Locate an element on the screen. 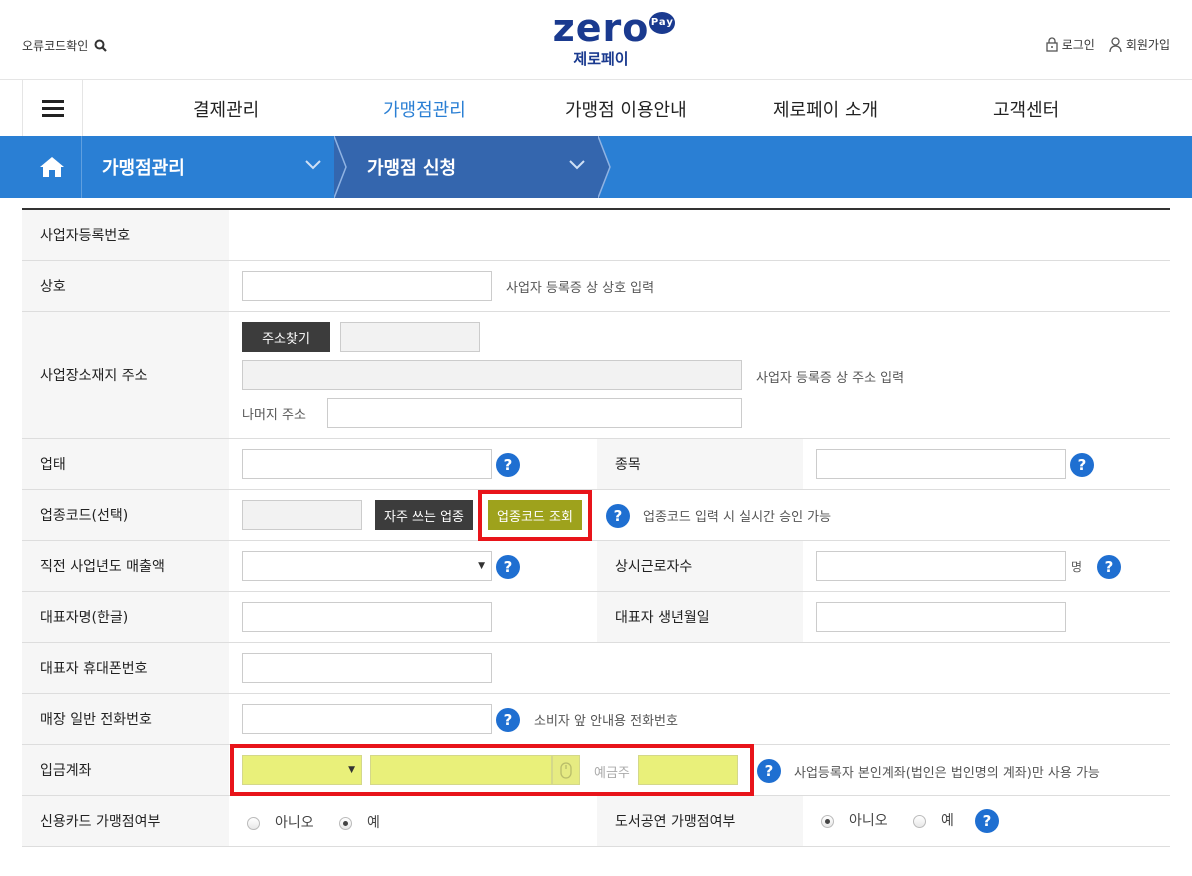 The image size is (1192, 876). secure-keypad-button is located at coordinates (566, 770).